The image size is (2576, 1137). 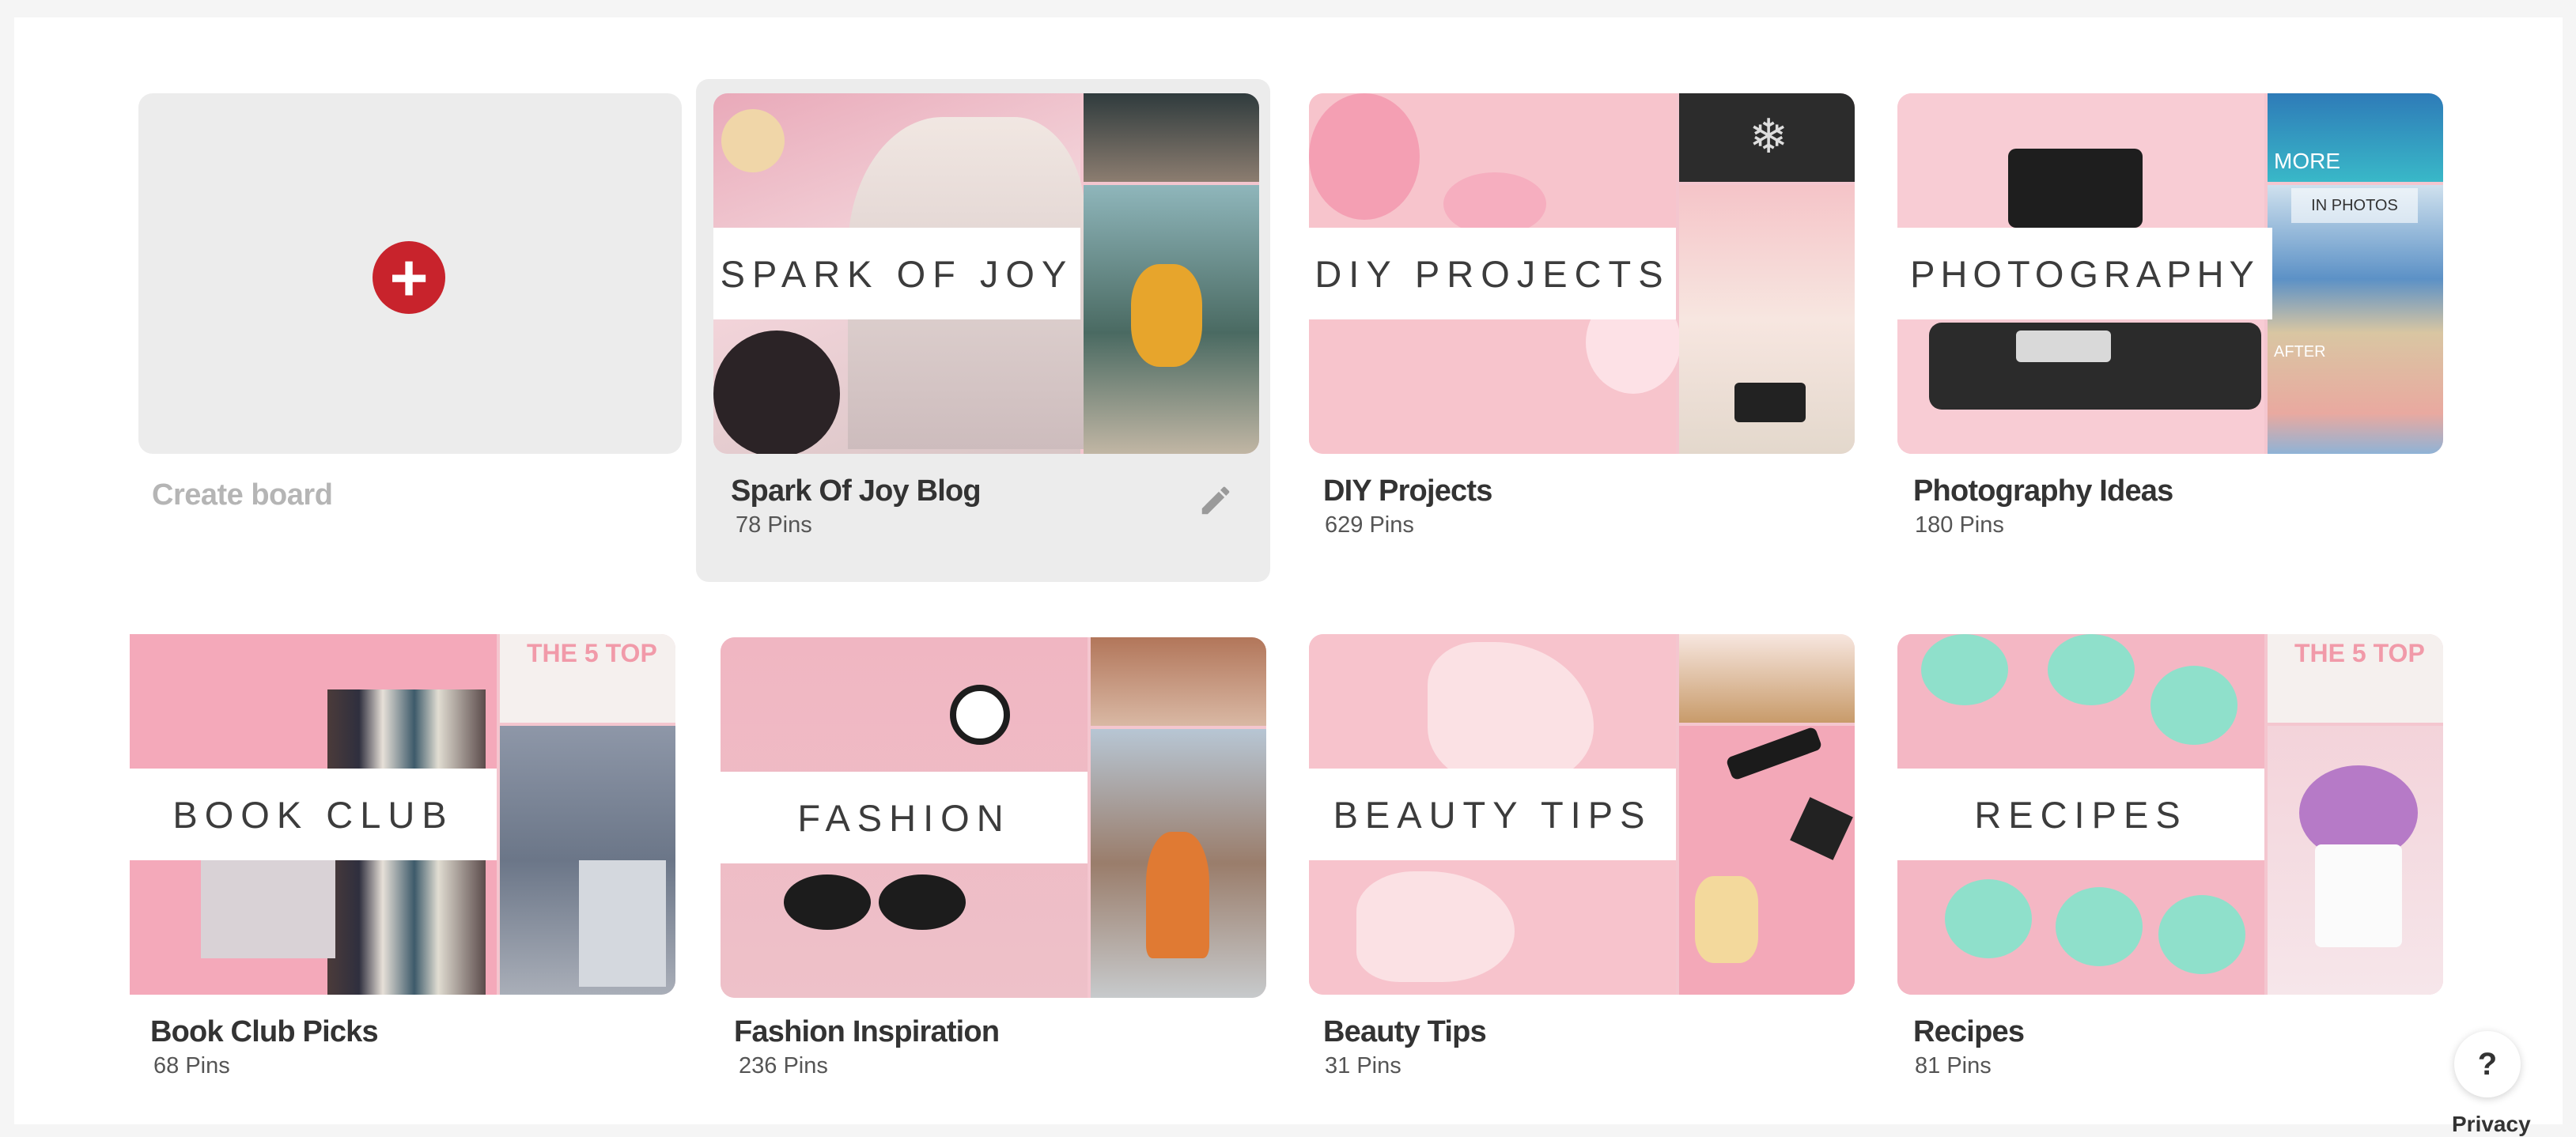 I want to click on board-cover: BEAUTY TIPS, so click(x=1582, y=815).